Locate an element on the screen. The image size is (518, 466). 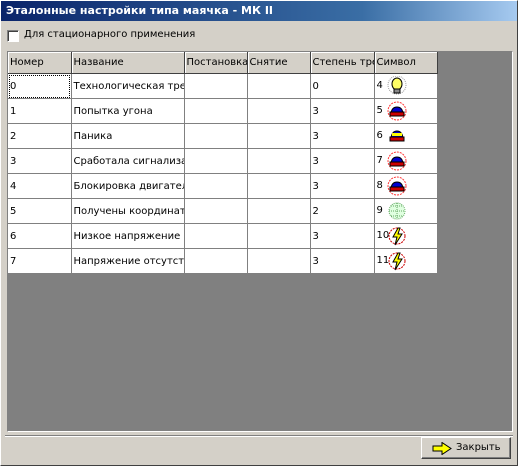
cell-number: 1 is located at coordinates (40, 111).